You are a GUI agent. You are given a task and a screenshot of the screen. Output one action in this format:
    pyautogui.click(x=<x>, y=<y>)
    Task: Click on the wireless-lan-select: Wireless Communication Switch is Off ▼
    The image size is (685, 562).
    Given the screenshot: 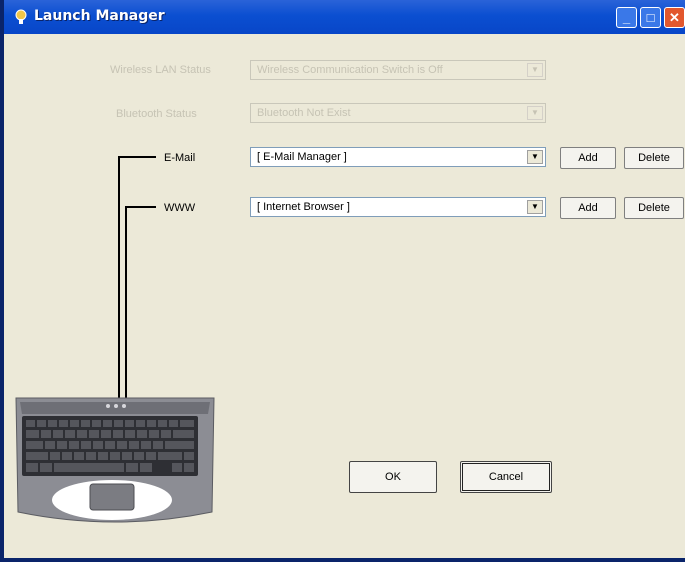 What is the action you would take?
    pyautogui.click(x=398, y=70)
    